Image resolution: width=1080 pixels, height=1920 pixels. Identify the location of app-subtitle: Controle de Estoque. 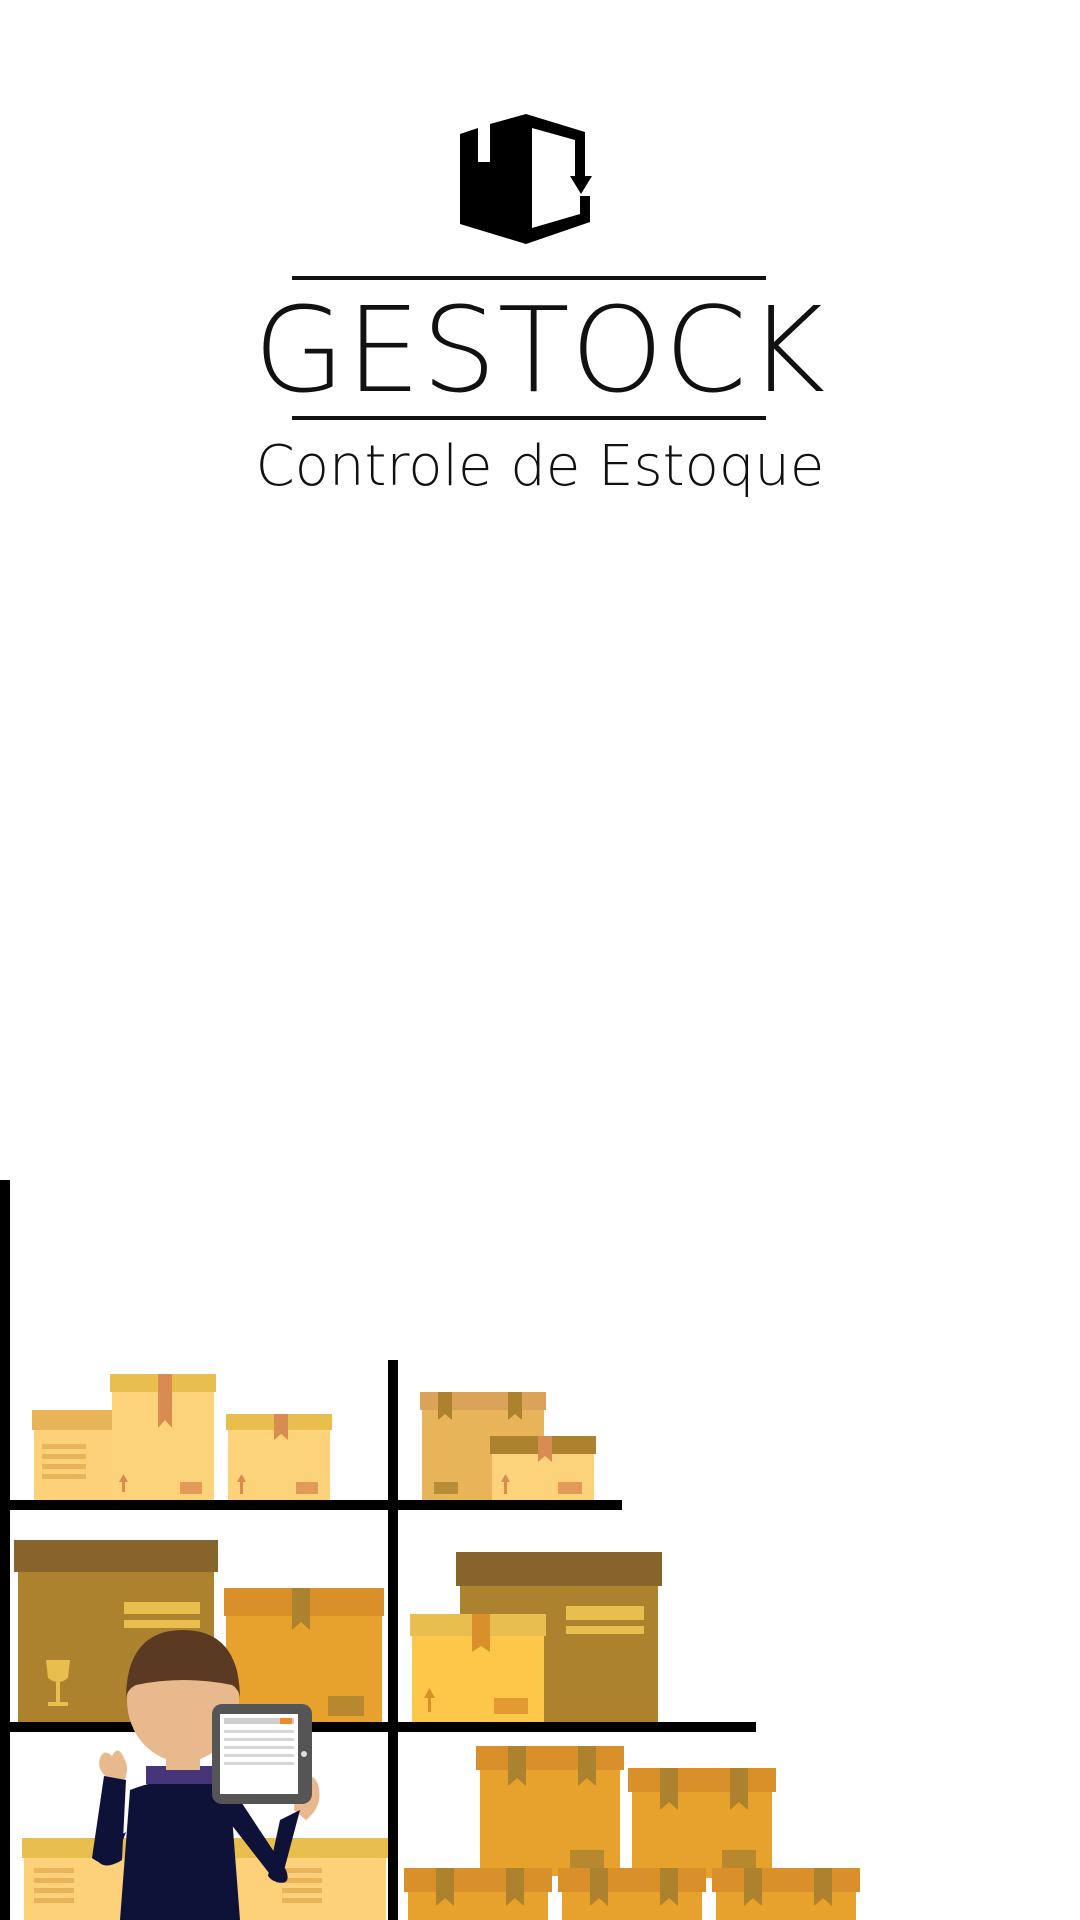
(540, 466).